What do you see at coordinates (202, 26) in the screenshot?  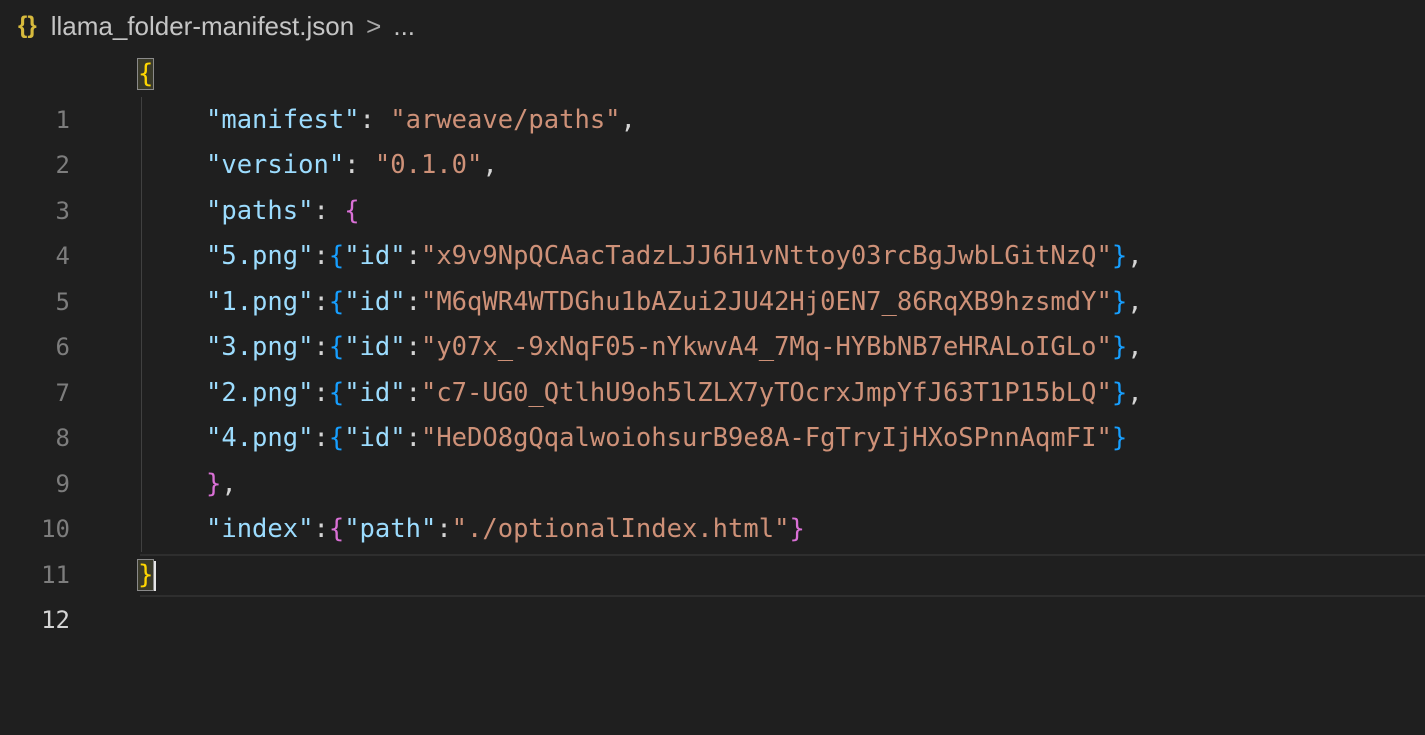 I see `breadcrumb-file: llama_folder-manifest.json` at bounding box center [202, 26].